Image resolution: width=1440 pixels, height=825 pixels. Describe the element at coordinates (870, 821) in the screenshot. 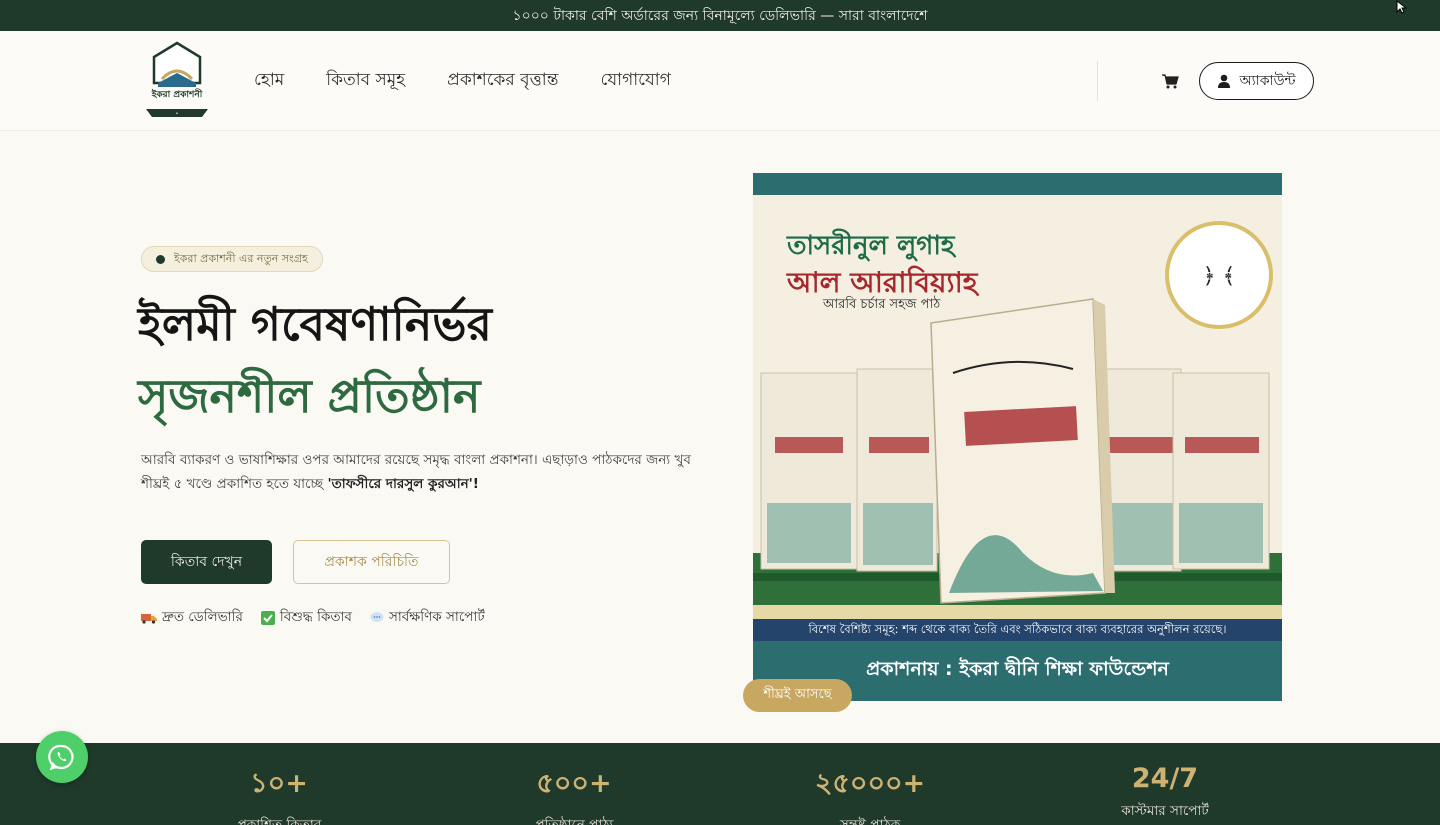

I see `stat-label: সন্তুষ্ট পাঠক` at that location.